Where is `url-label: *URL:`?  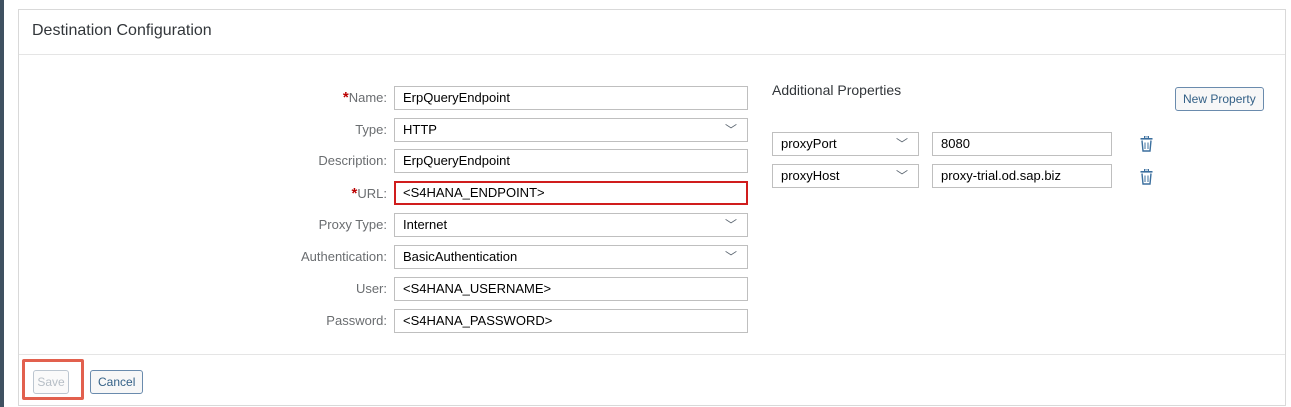 url-label: *URL: is located at coordinates (369, 193).